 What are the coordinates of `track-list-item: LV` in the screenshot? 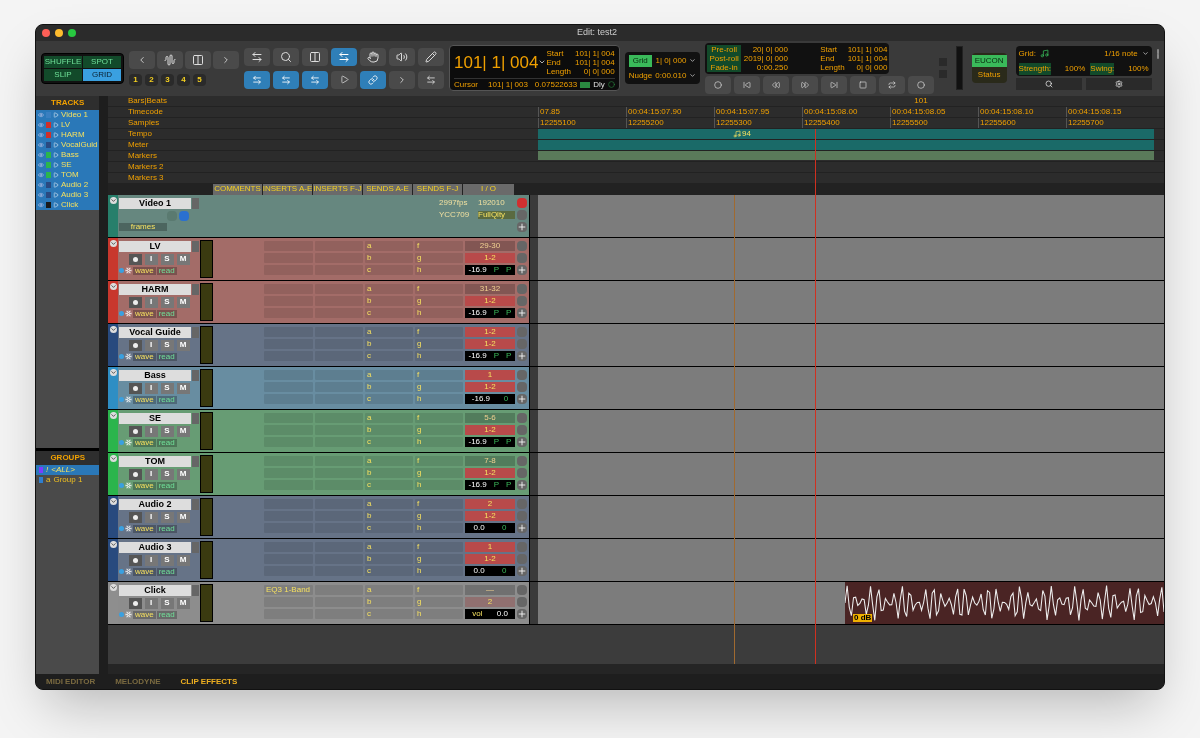 It's located at (68, 124).